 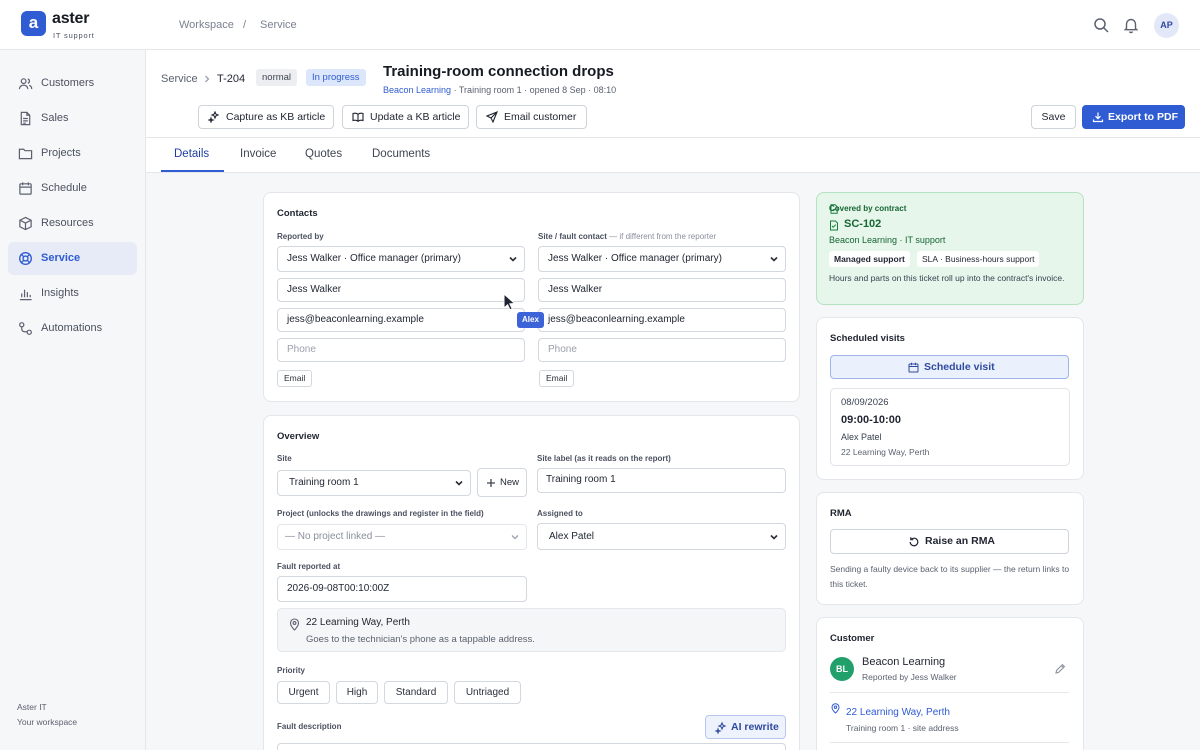 I want to click on users-icon, so click(x=25, y=84).